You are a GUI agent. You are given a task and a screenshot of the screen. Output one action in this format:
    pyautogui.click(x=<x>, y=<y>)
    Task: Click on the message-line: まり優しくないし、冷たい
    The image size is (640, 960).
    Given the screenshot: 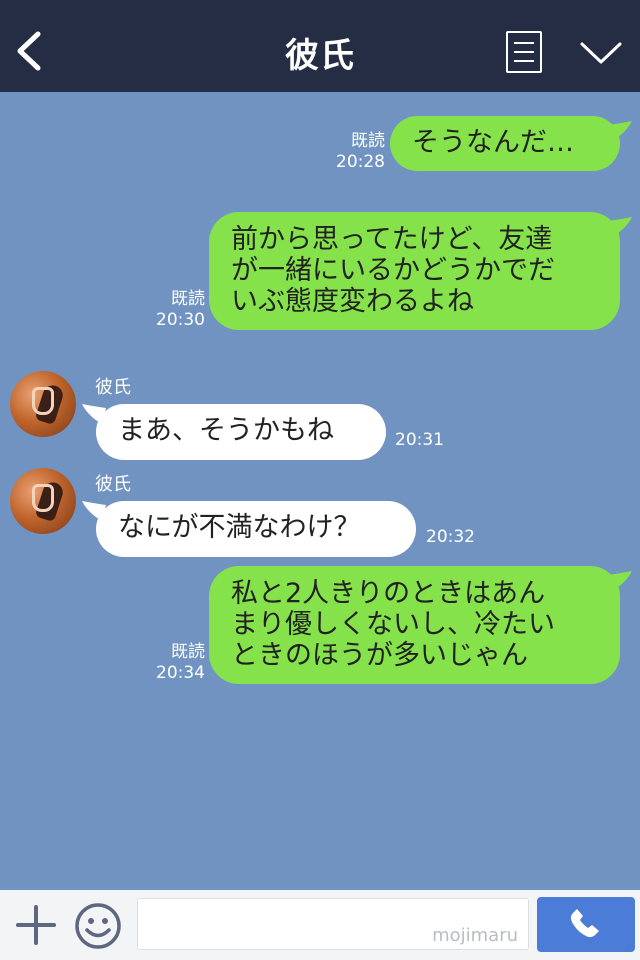 What is the action you would take?
    pyautogui.click(x=393, y=624)
    